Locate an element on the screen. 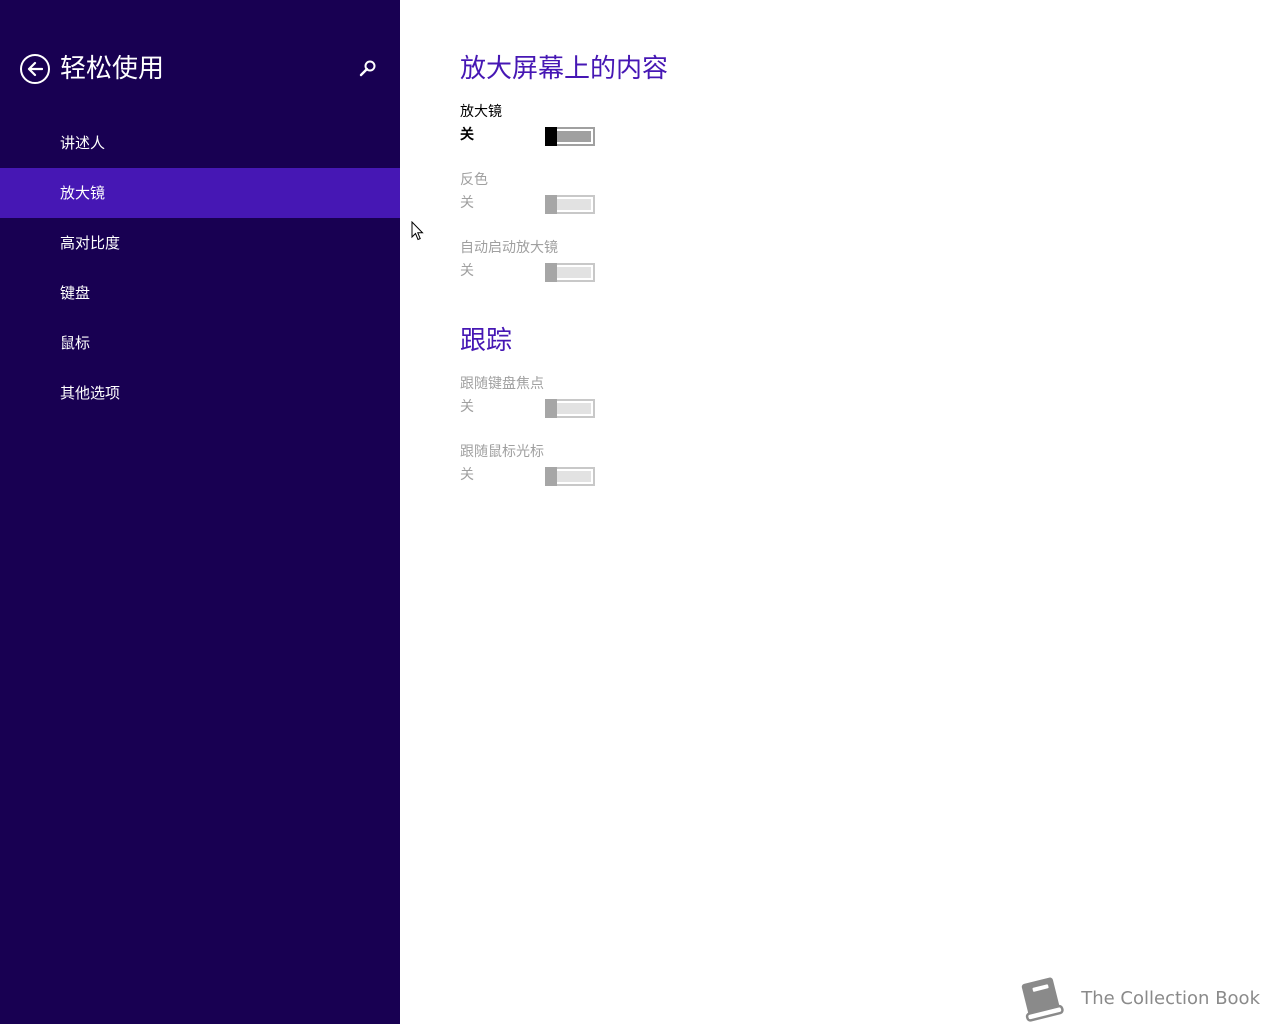  setting-follow-keyboard: 跟随键盘焦点 关 is located at coordinates (610, 399).